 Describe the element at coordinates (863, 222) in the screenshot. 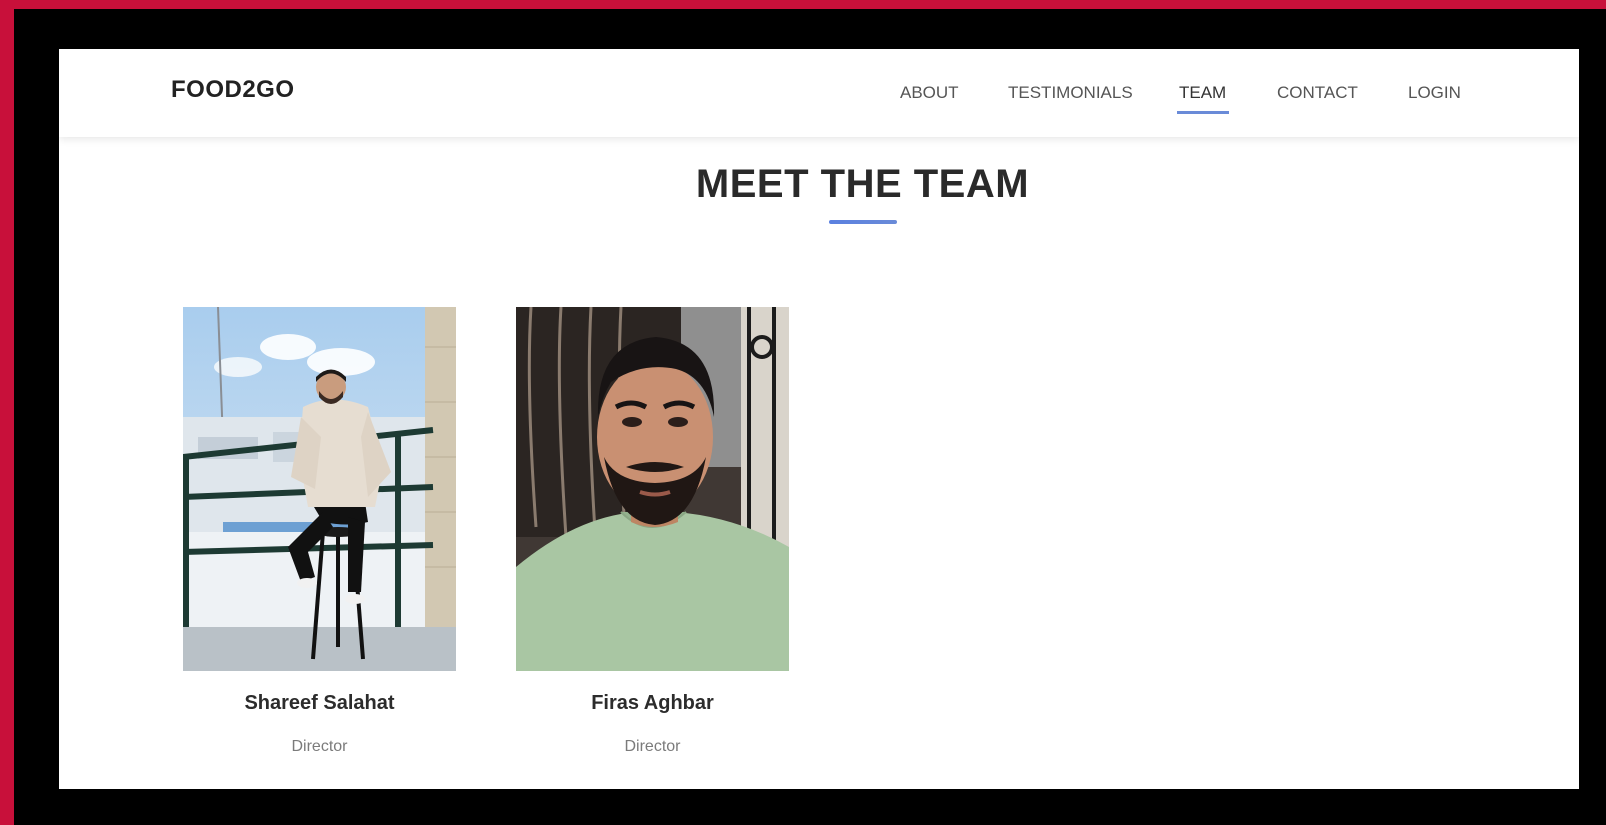

I see `title-underline` at that location.